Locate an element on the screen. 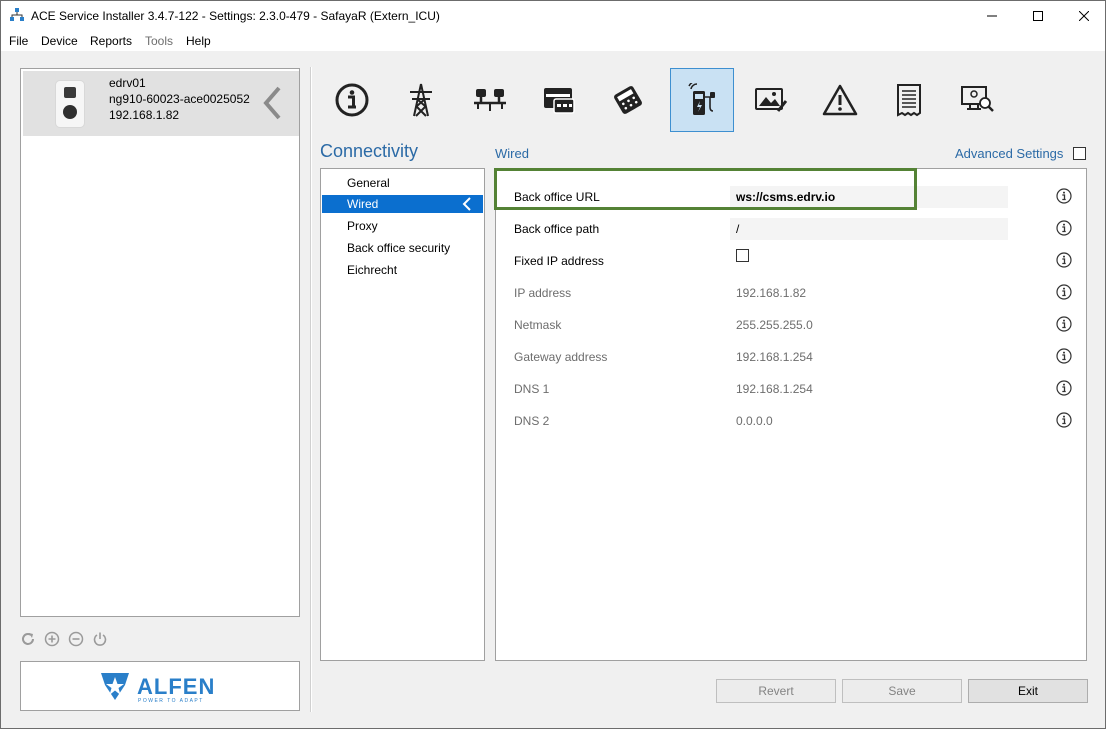 The height and width of the screenshot is (729, 1106). menu-bar: File Device Reports Tools Help is located at coordinates (553, 41).